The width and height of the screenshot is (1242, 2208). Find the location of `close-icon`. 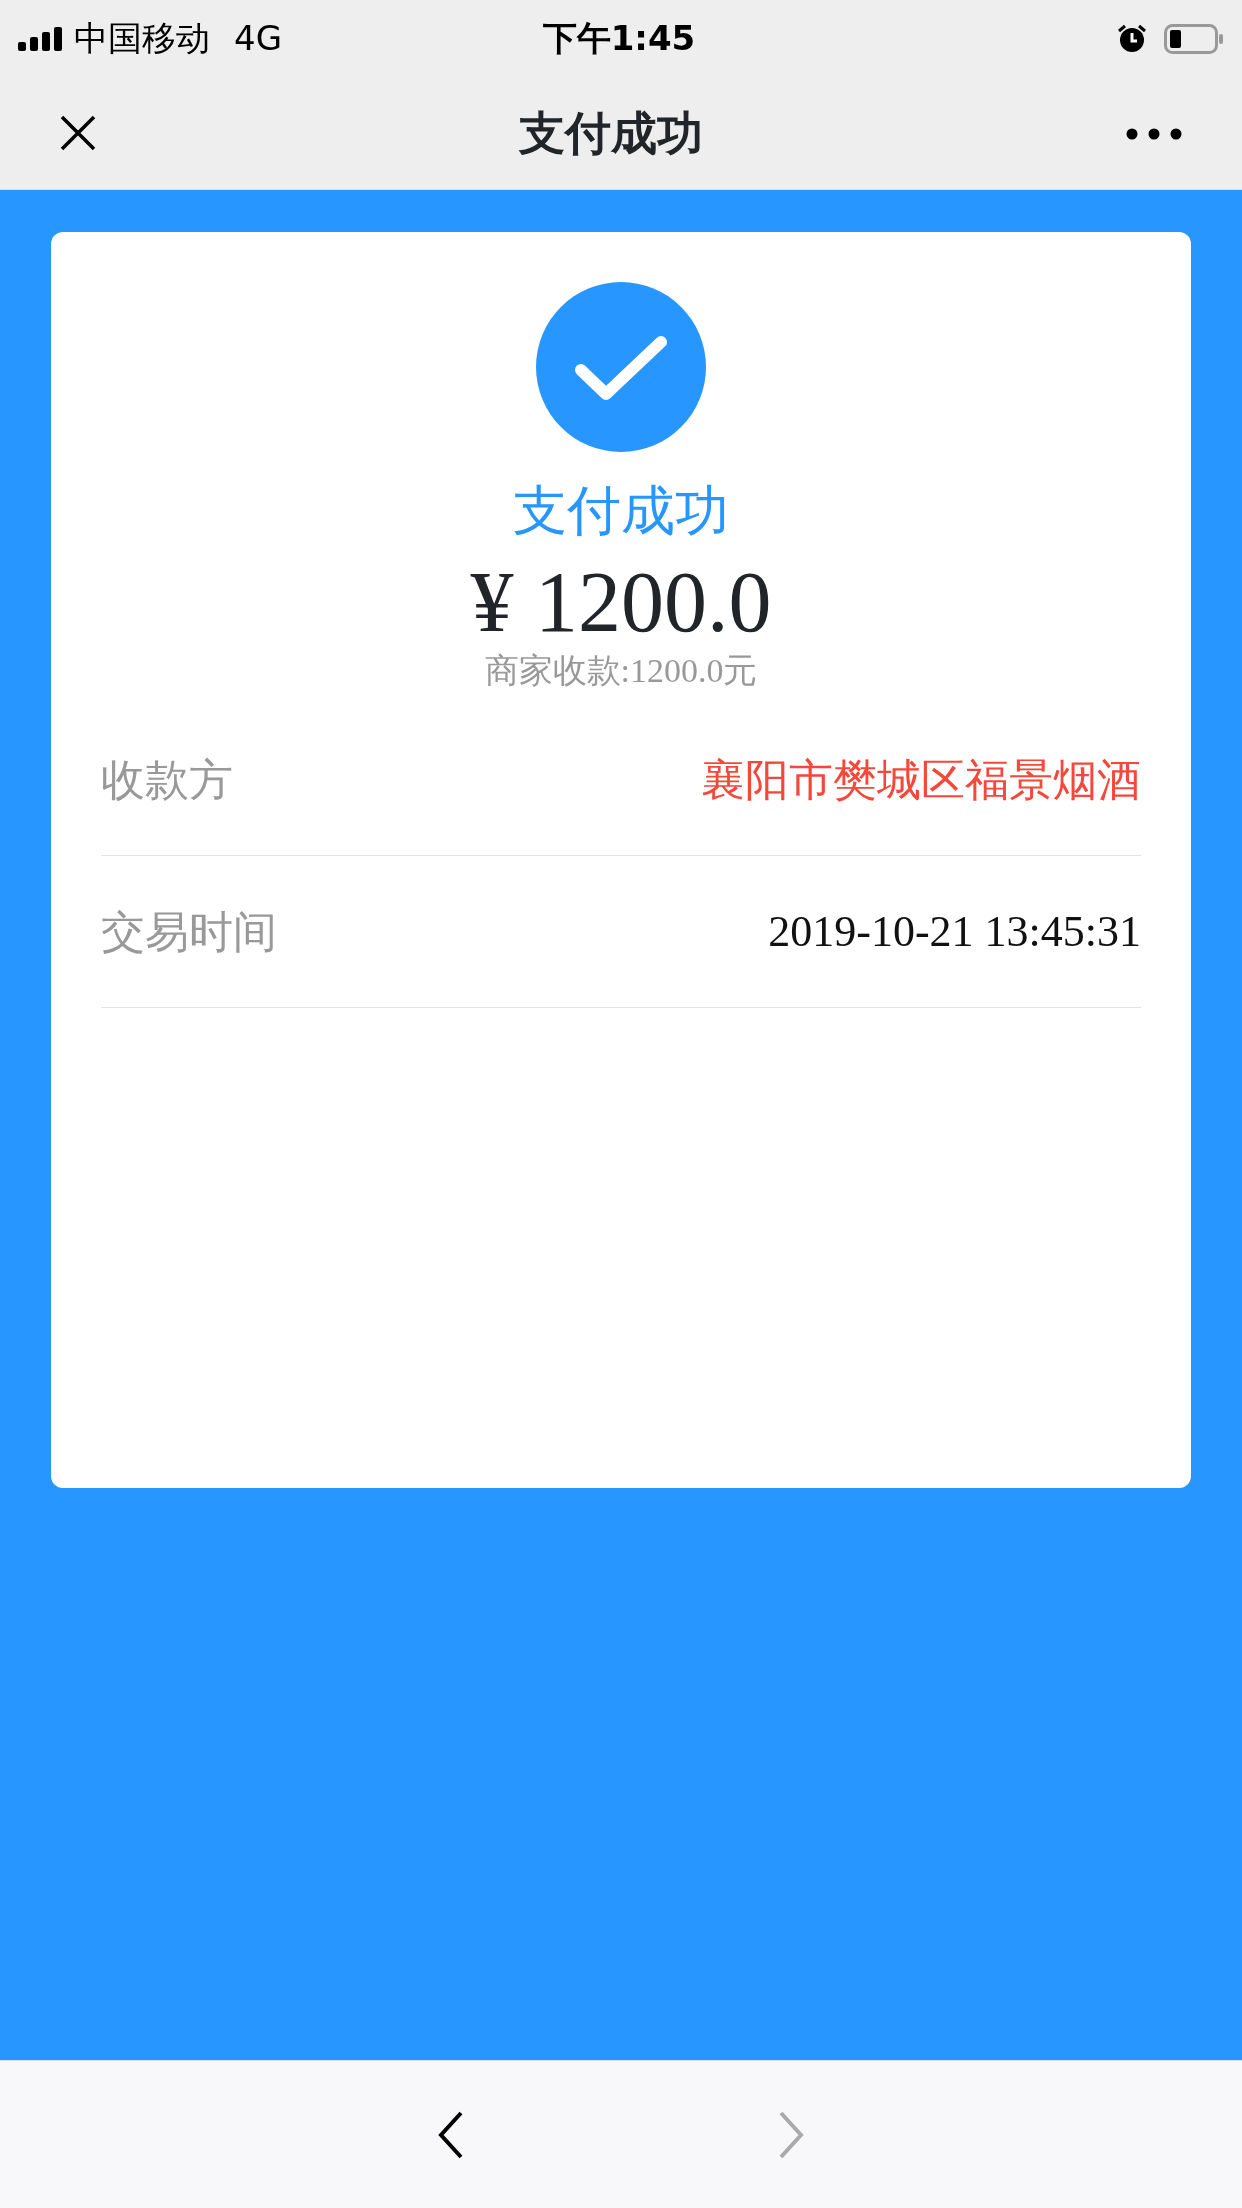

close-icon is located at coordinates (78, 133).